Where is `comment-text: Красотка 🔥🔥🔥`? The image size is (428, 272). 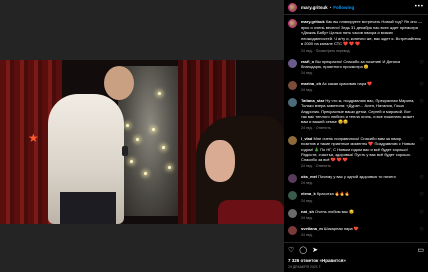
comment-text: Красотка 🔥🔥🔥 is located at coordinates (333, 194).